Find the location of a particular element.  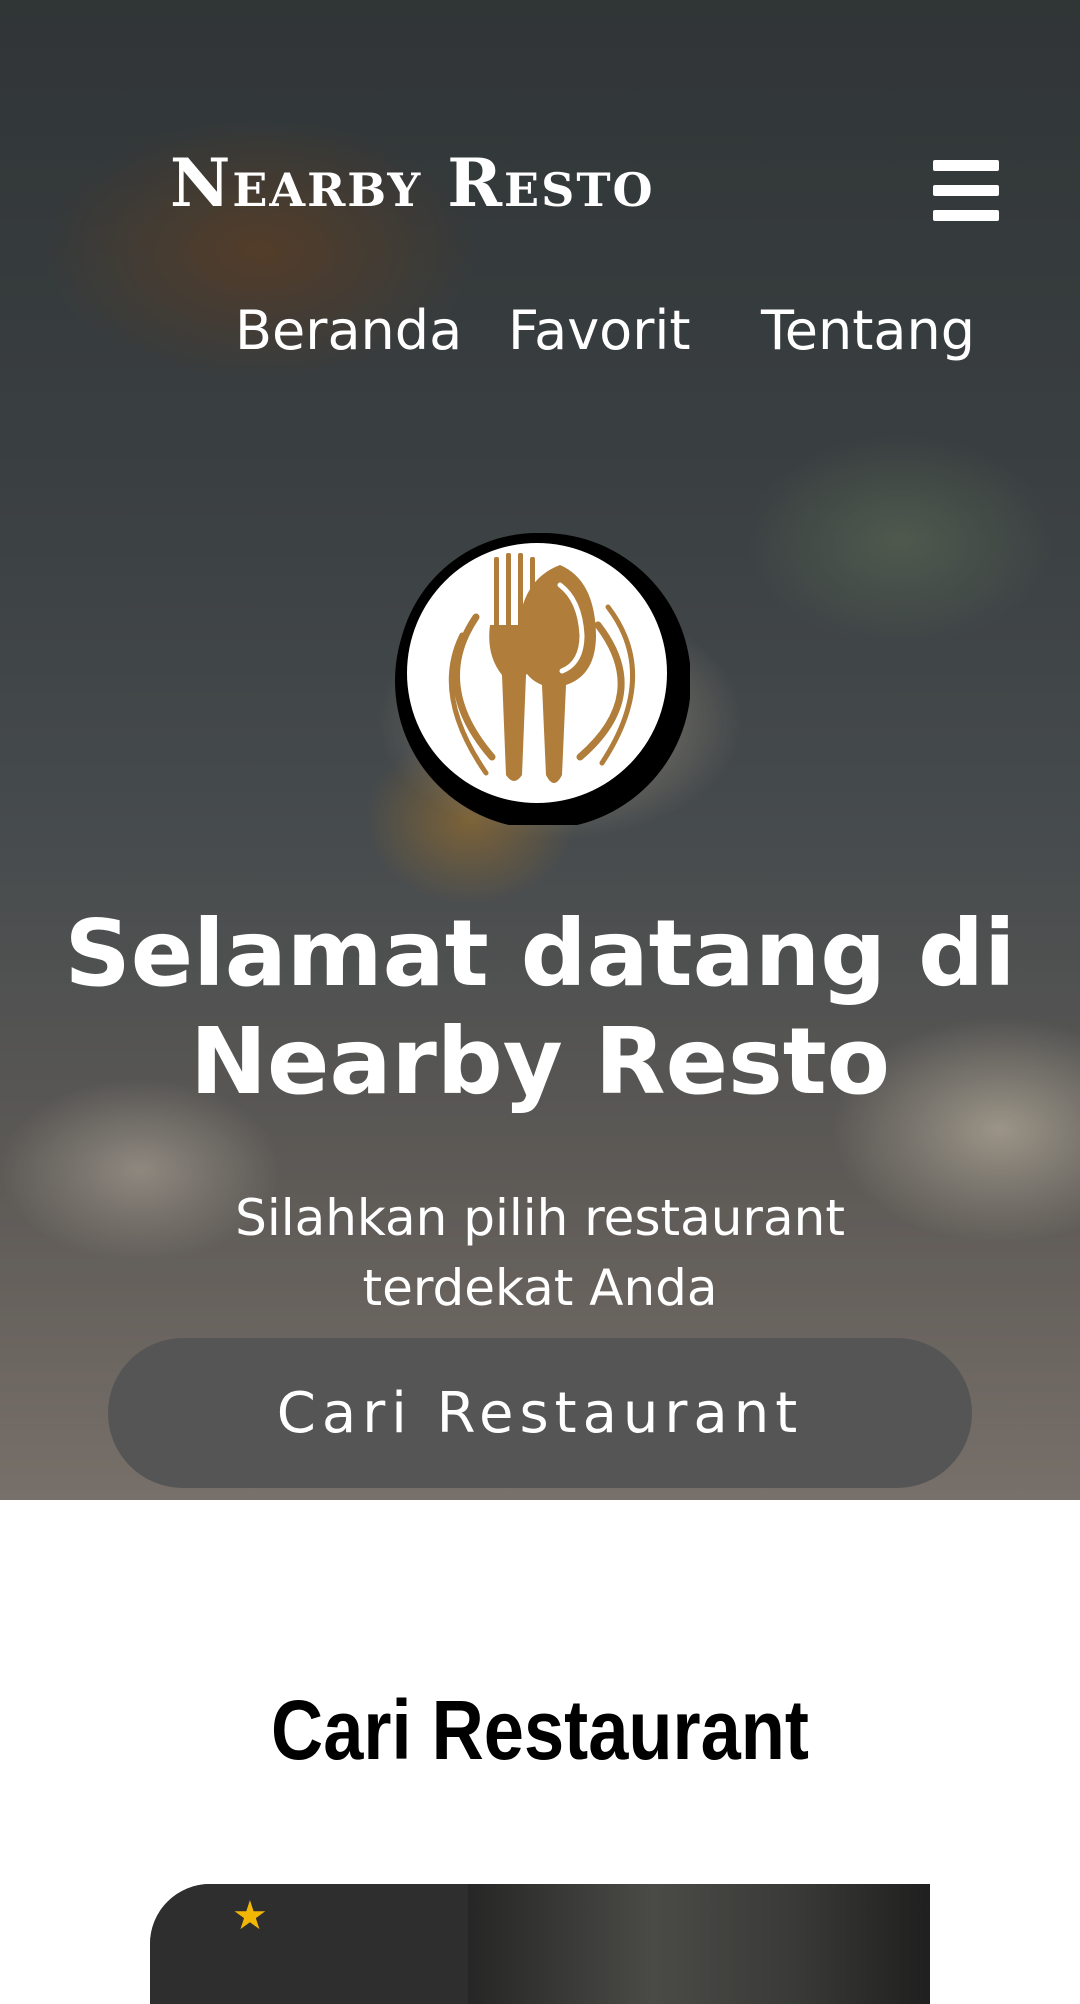

main-nav: Beranda Favorit Tentang is located at coordinates (540, 331).